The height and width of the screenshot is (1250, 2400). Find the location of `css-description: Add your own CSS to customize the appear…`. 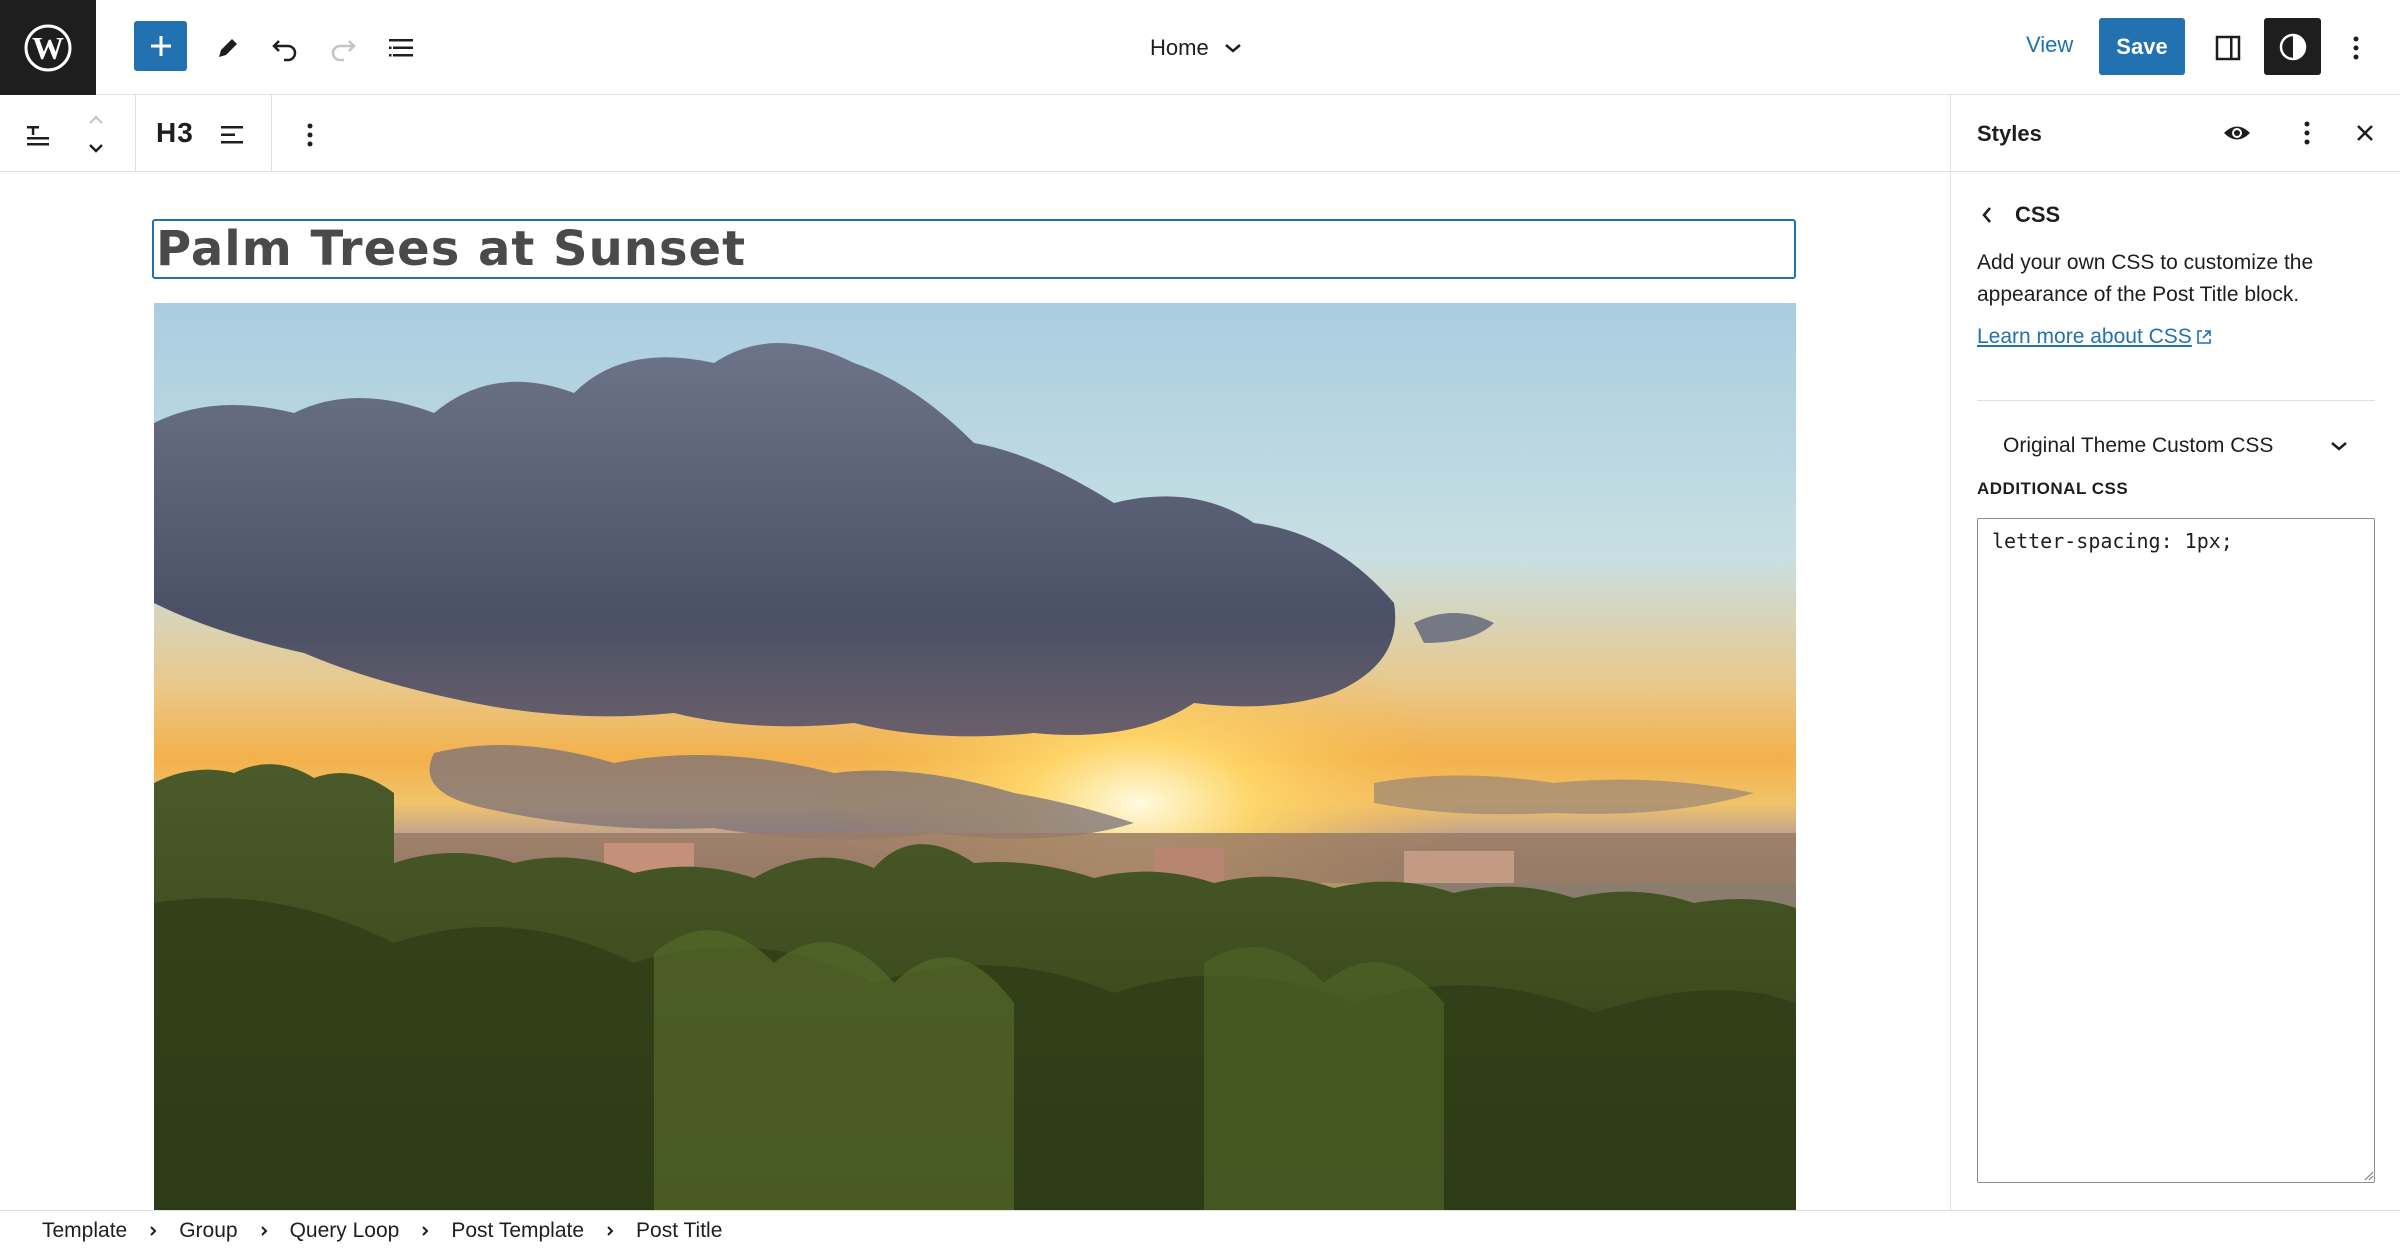

css-description: Add your own CSS to customize the appear… is located at coordinates (2145, 278).